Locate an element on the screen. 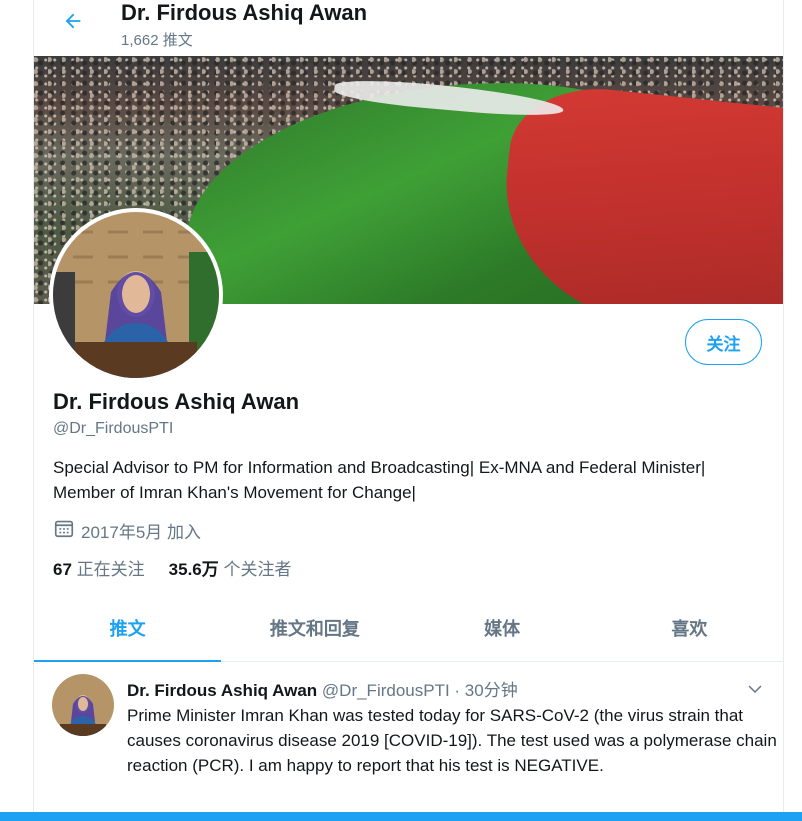 This screenshot has height=821, width=802. followers-label: 个关注者 is located at coordinates (257, 569).